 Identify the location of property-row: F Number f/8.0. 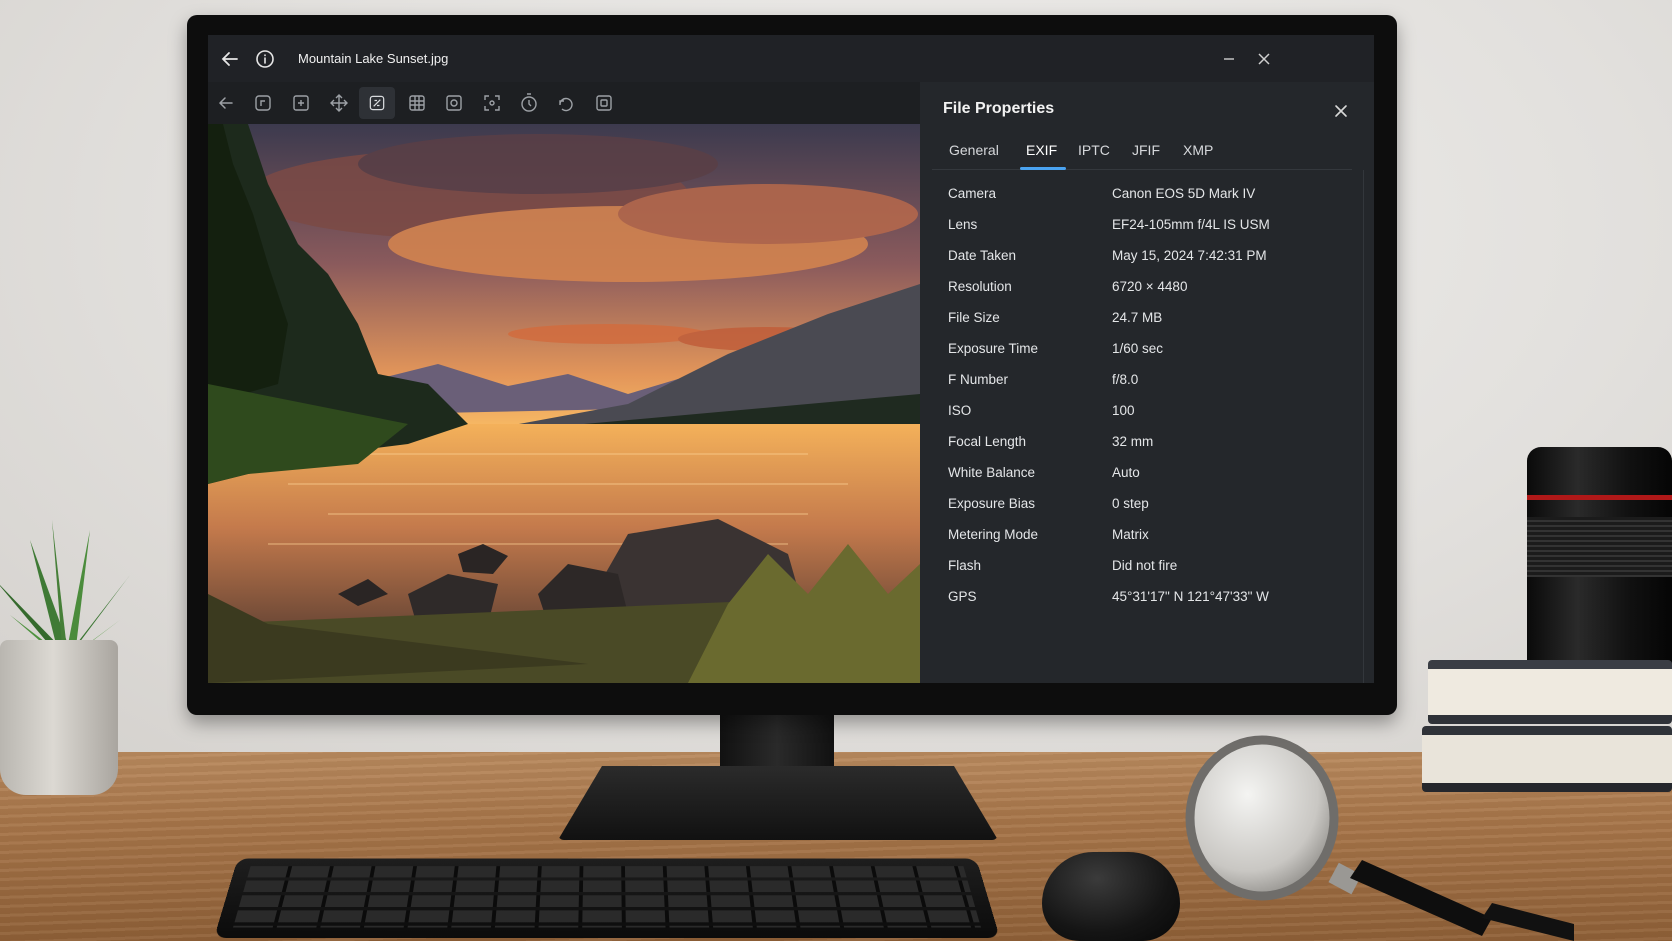
(1148, 387).